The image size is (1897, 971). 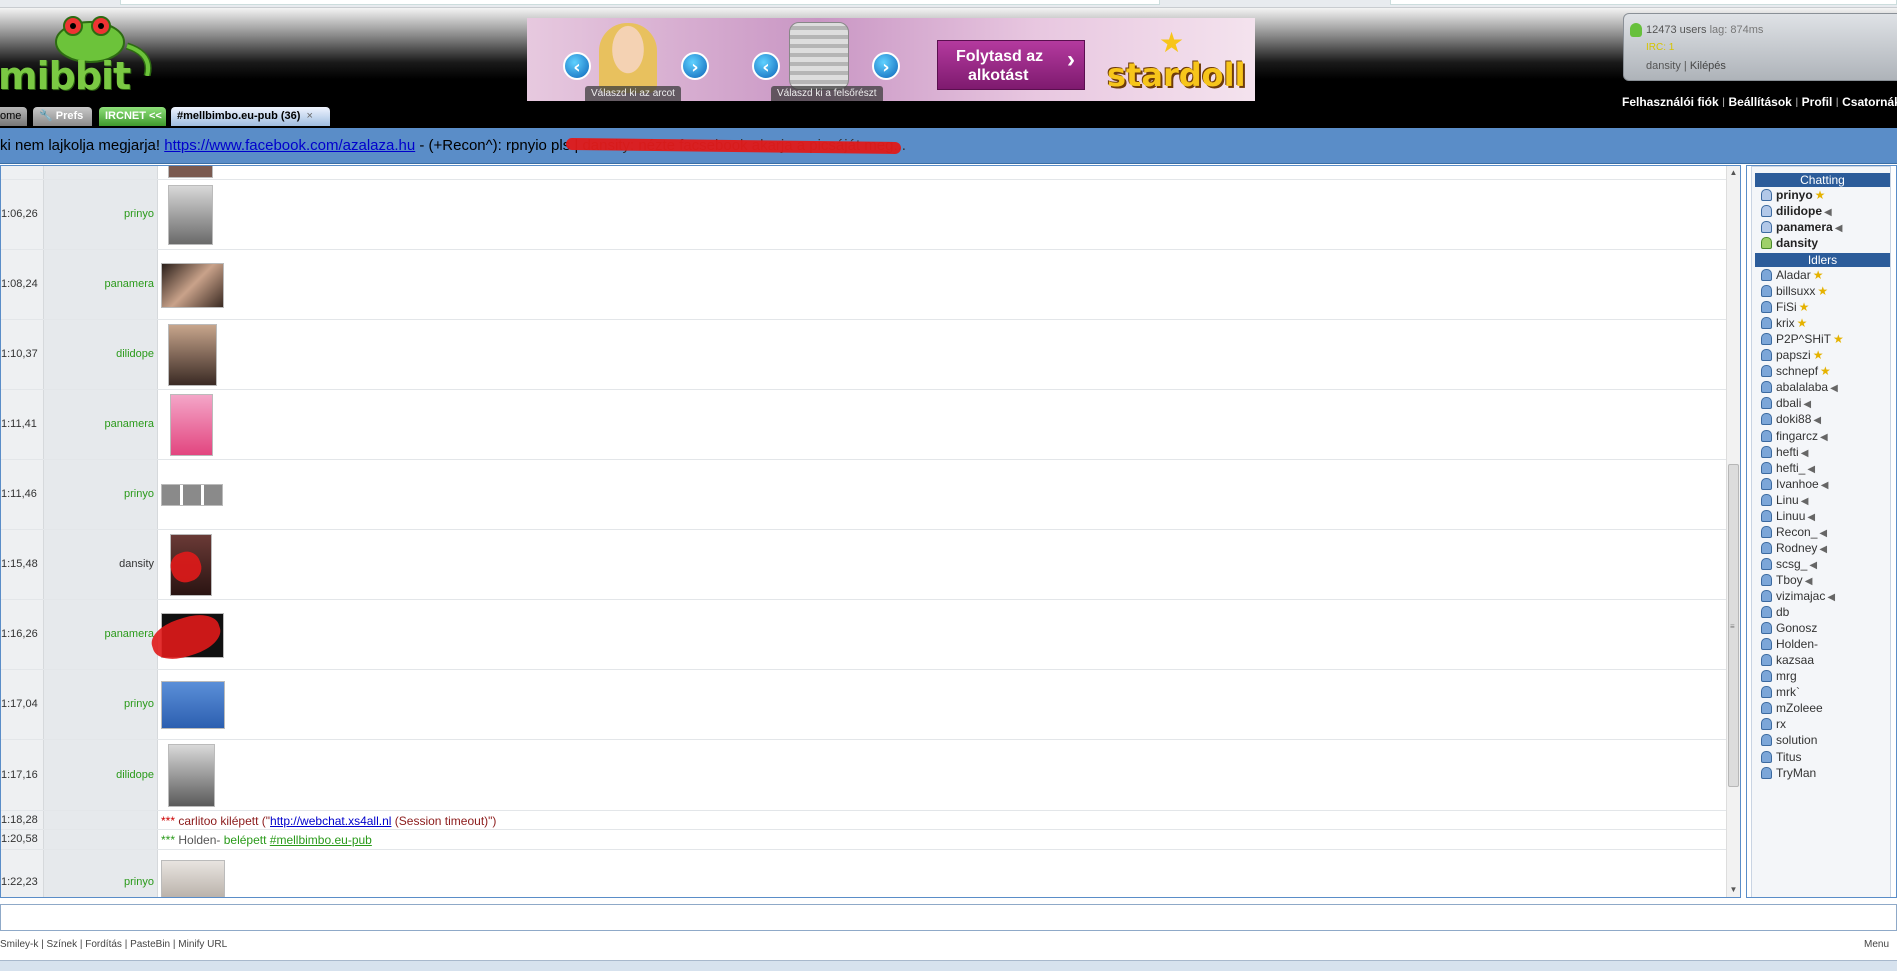 What do you see at coordinates (1733, 890) in the screenshot?
I see `scroll-down-icon: ▼` at bounding box center [1733, 890].